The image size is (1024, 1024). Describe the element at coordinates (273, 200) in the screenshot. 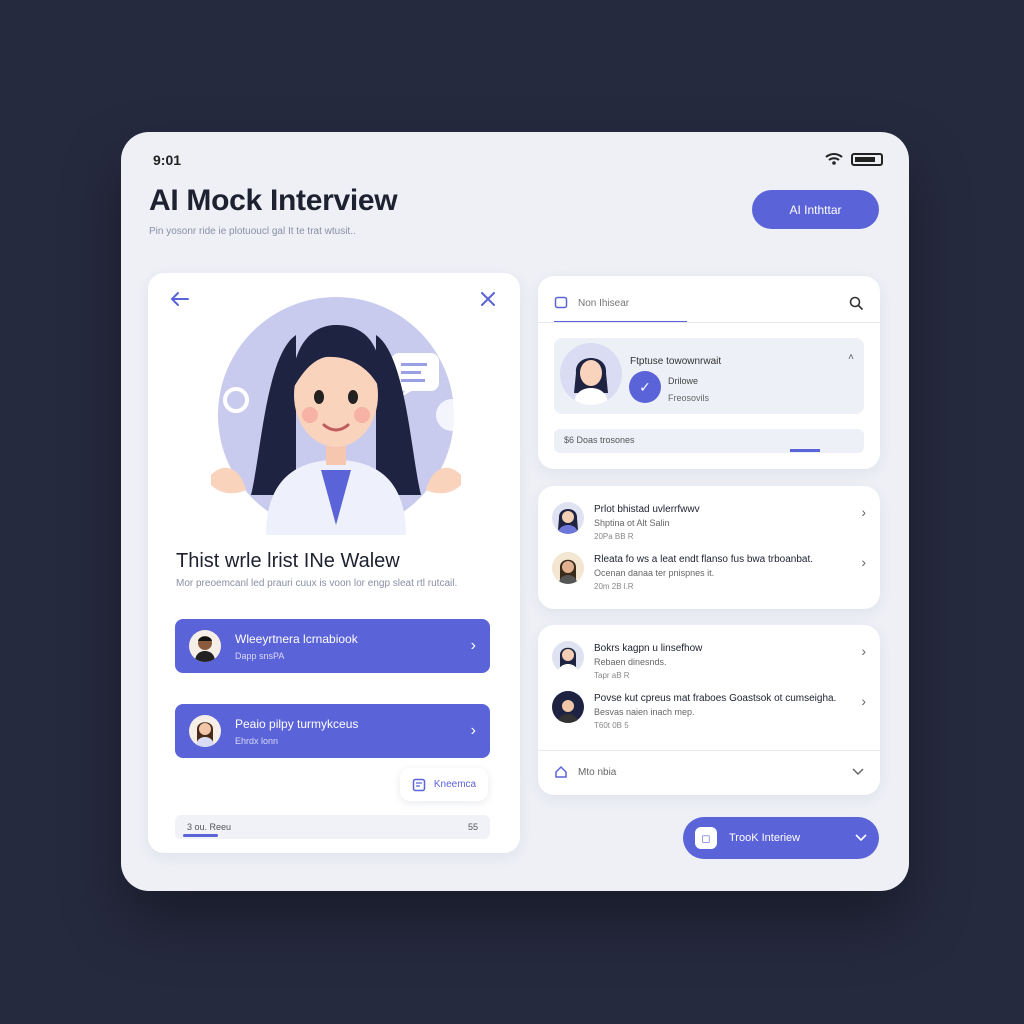

I see `page-title: AI Mock Interview` at that location.